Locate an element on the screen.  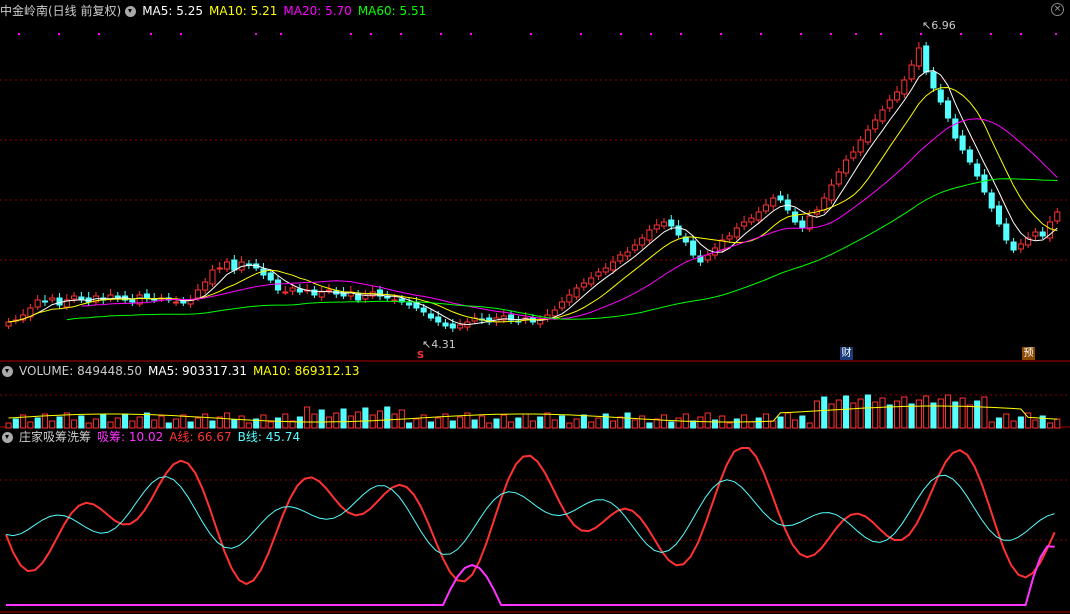
xichou-line is located at coordinates (530, 575).